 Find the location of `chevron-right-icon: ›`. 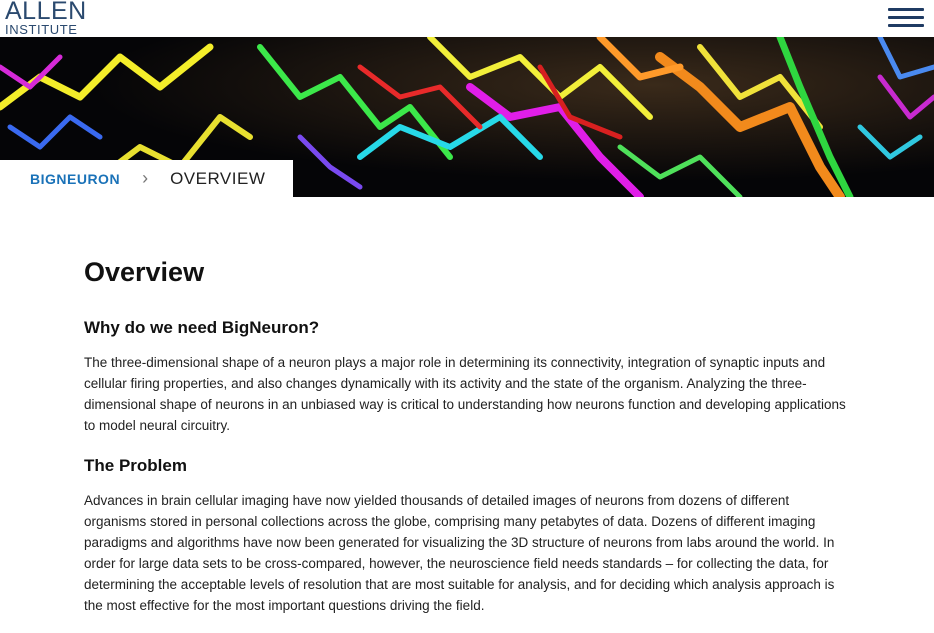

chevron-right-icon: › is located at coordinates (145, 178).